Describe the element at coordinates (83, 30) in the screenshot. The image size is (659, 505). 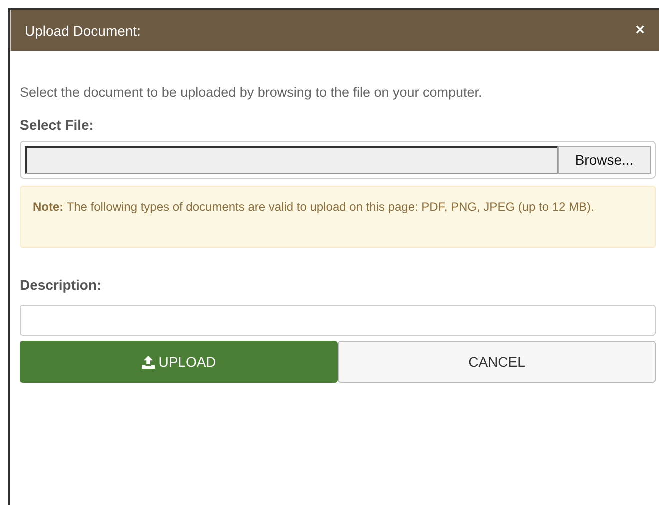
I see `dialog-title: Upload Document:` at that location.